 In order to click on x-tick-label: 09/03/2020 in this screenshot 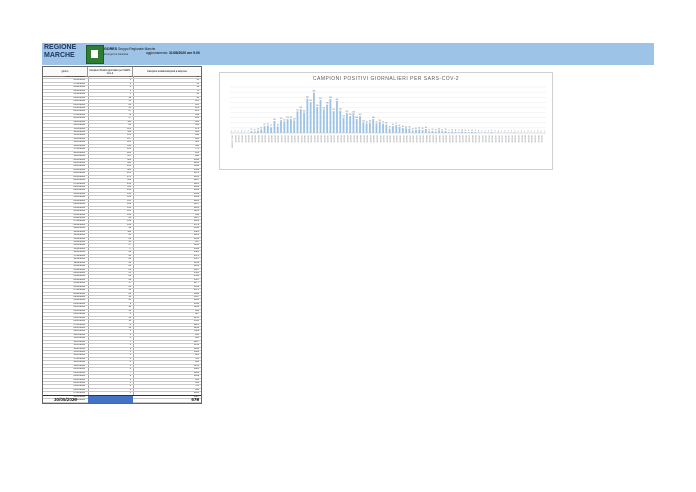, I will do `click(274, 139)`.